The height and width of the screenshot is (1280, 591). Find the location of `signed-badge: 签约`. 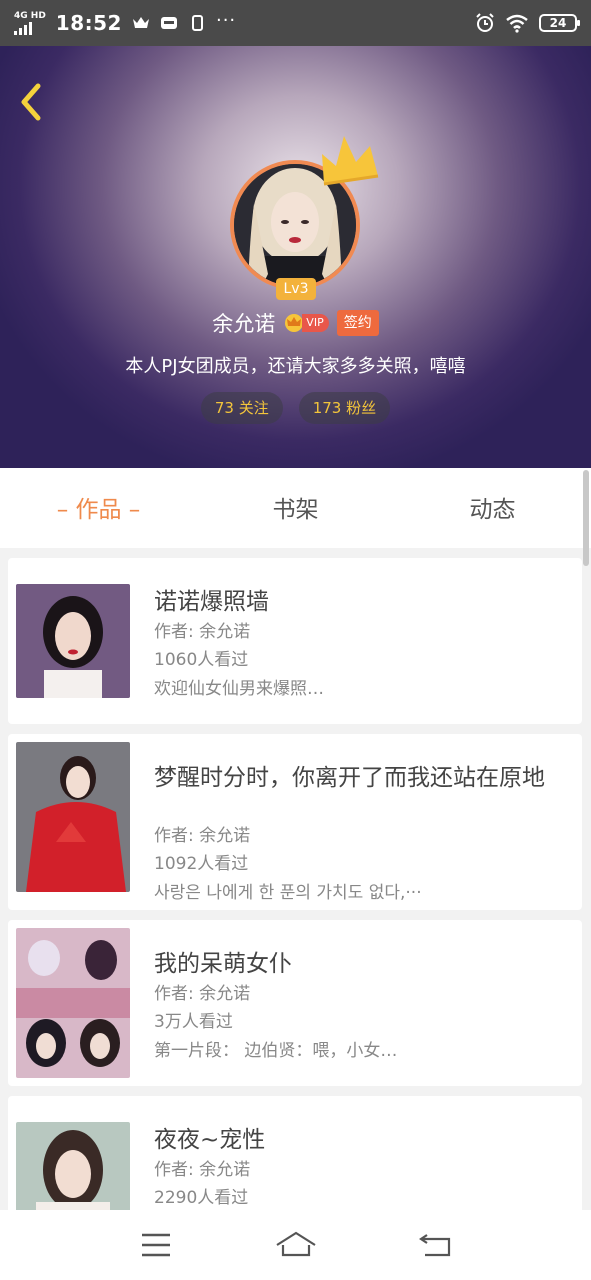

signed-badge: 签约 is located at coordinates (357, 323).